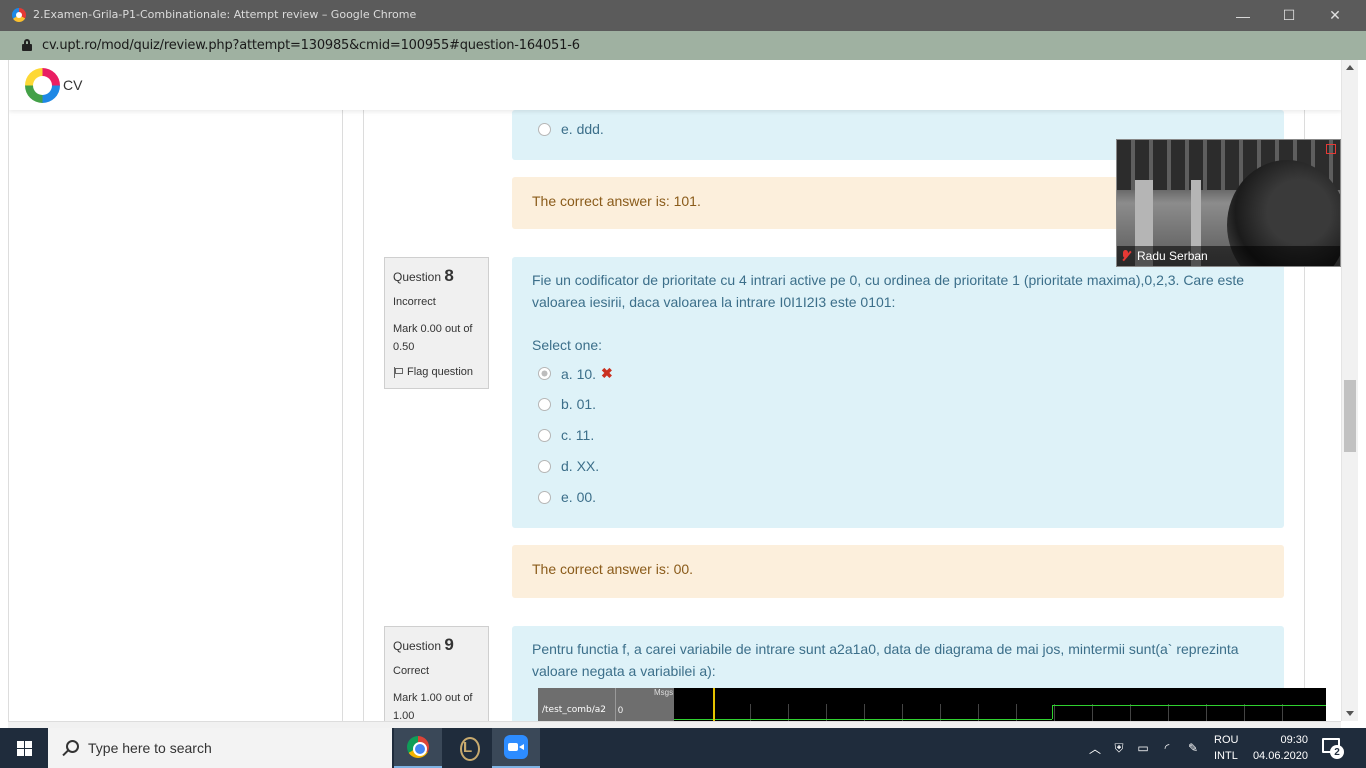 The image size is (1366, 768). Describe the element at coordinates (1228, 203) in the screenshot. I see `webcam-overlay: Radu Serban` at that location.